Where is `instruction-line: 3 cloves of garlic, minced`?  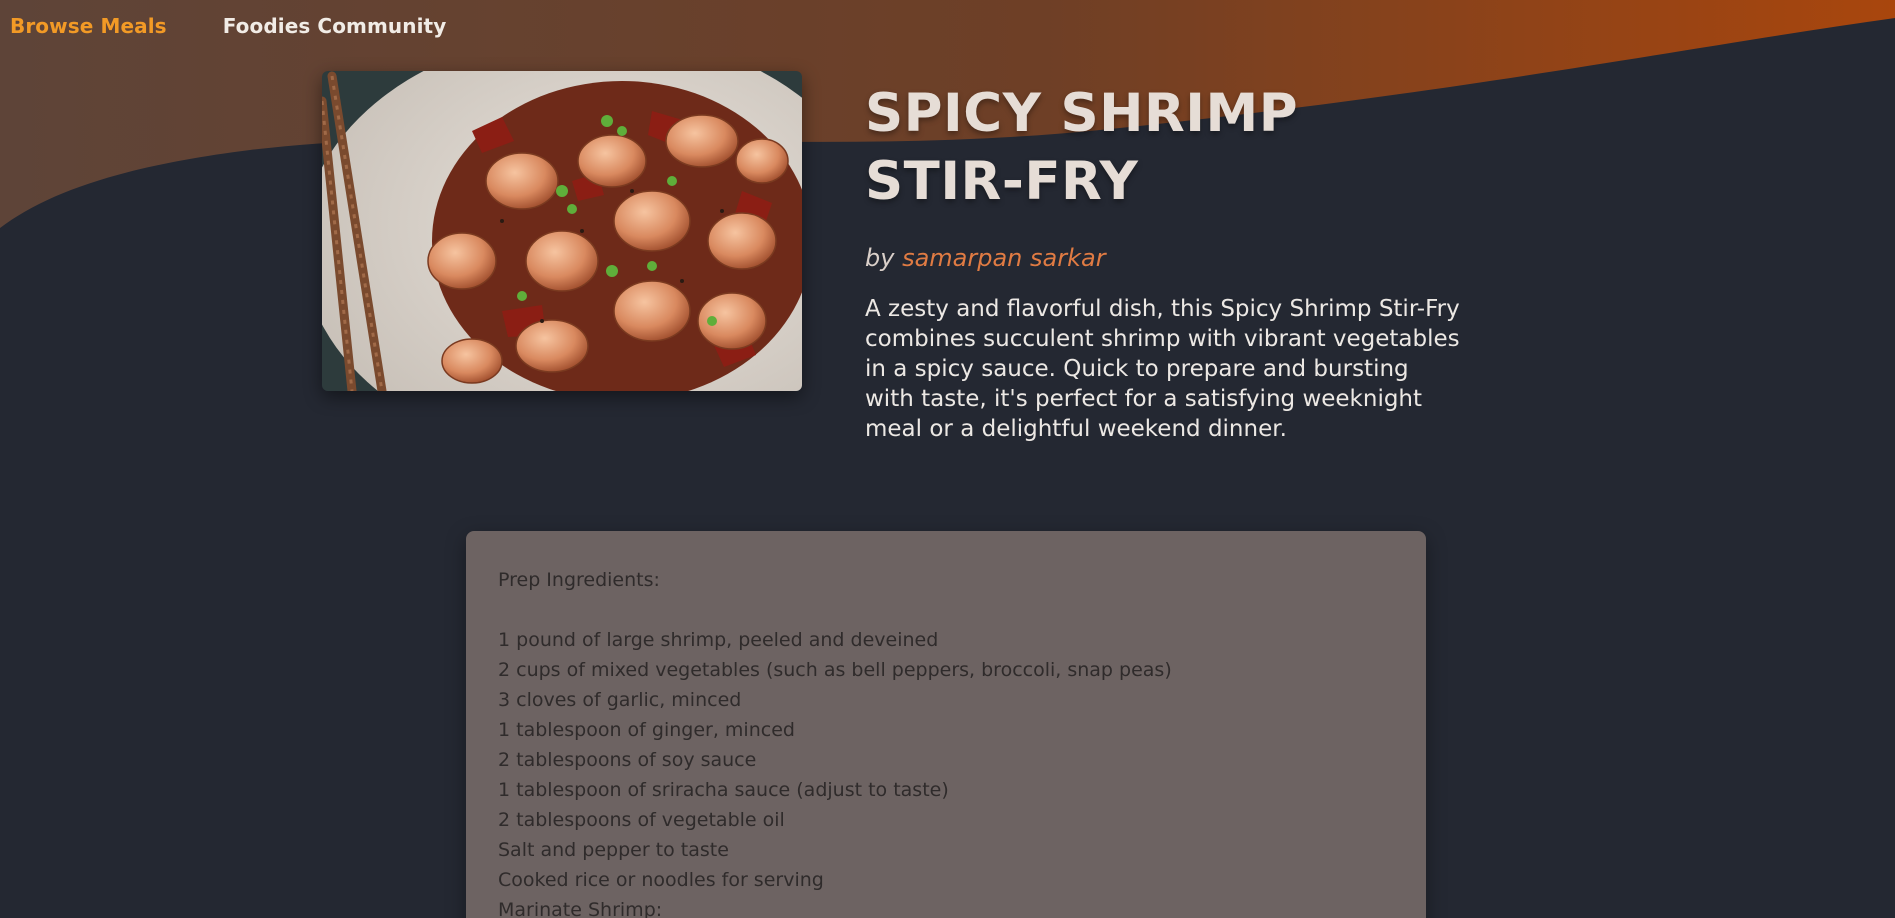 instruction-line: 3 cloves of garlic, minced is located at coordinates (620, 700).